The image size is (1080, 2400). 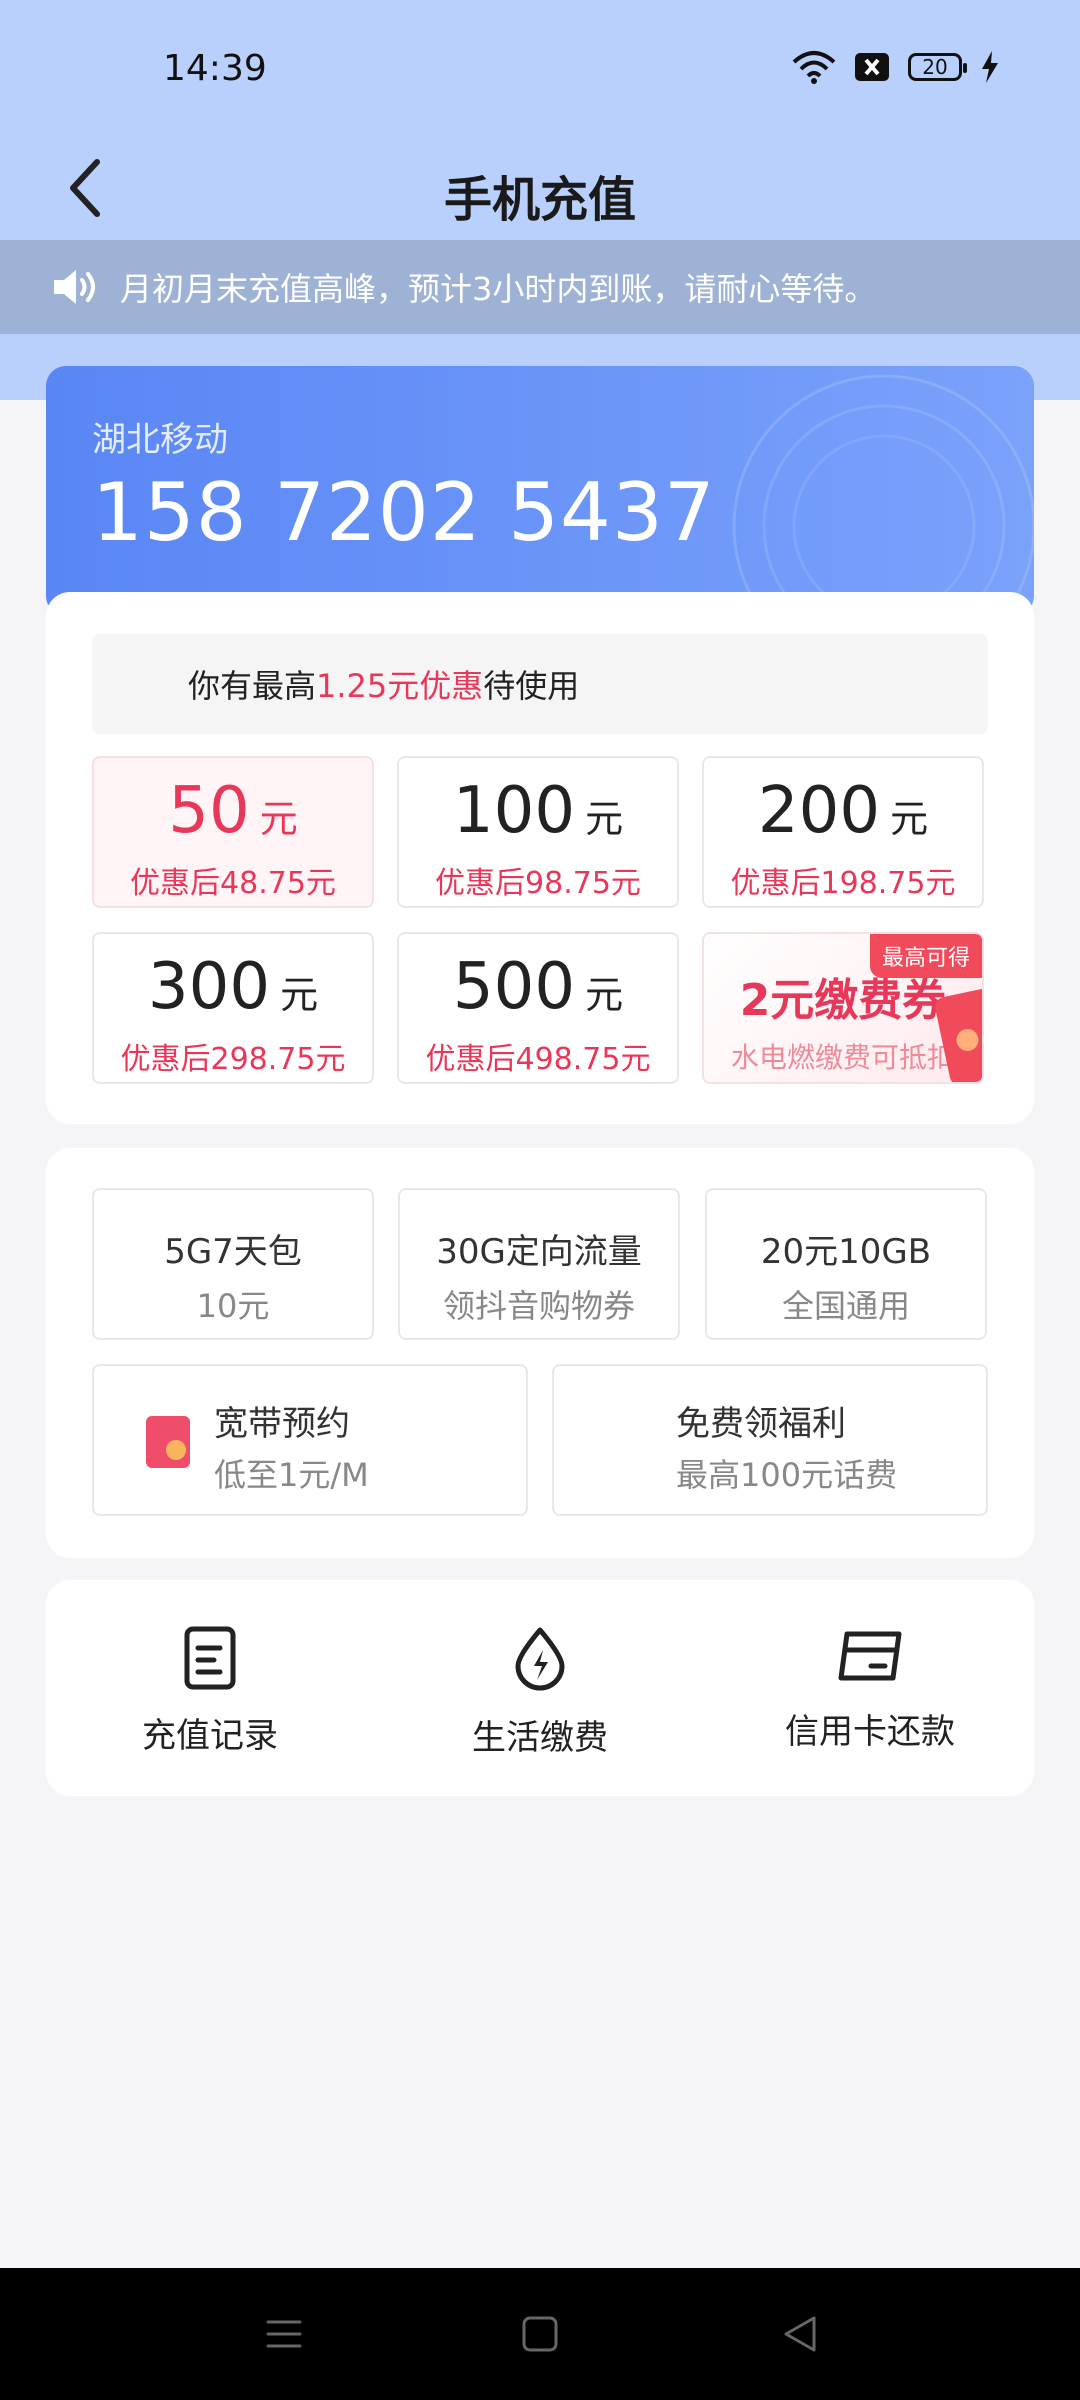 What do you see at coordinates (233, 883) in the screenshot?
I see `amount-discounted: 优惠后48.75元` at bounding box center [233, 883].